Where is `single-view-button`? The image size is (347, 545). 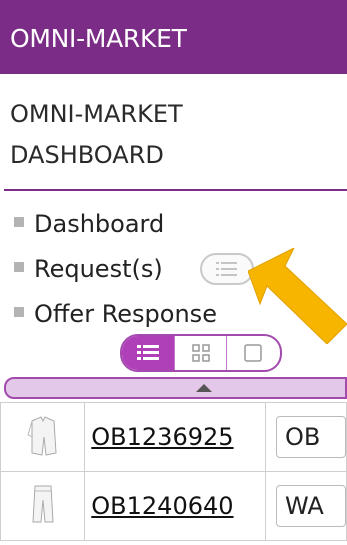 single-view-button is located at coordinates (252, 353).